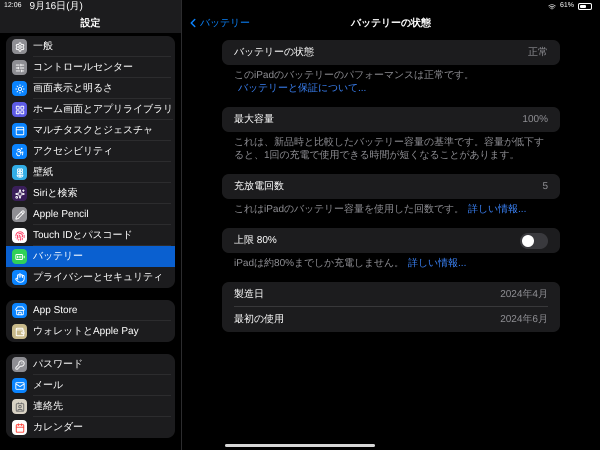  Describe the element at coordinates (90, 310) in the screenshot. I see `sidebar-item: App Store` at that location.